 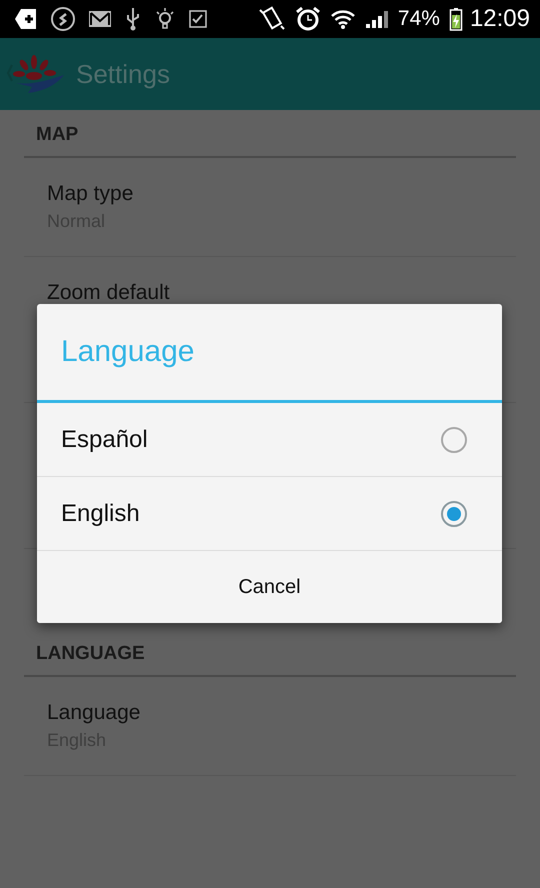 I want to click on clock-time: 12:09, so click(x=500, y=19).